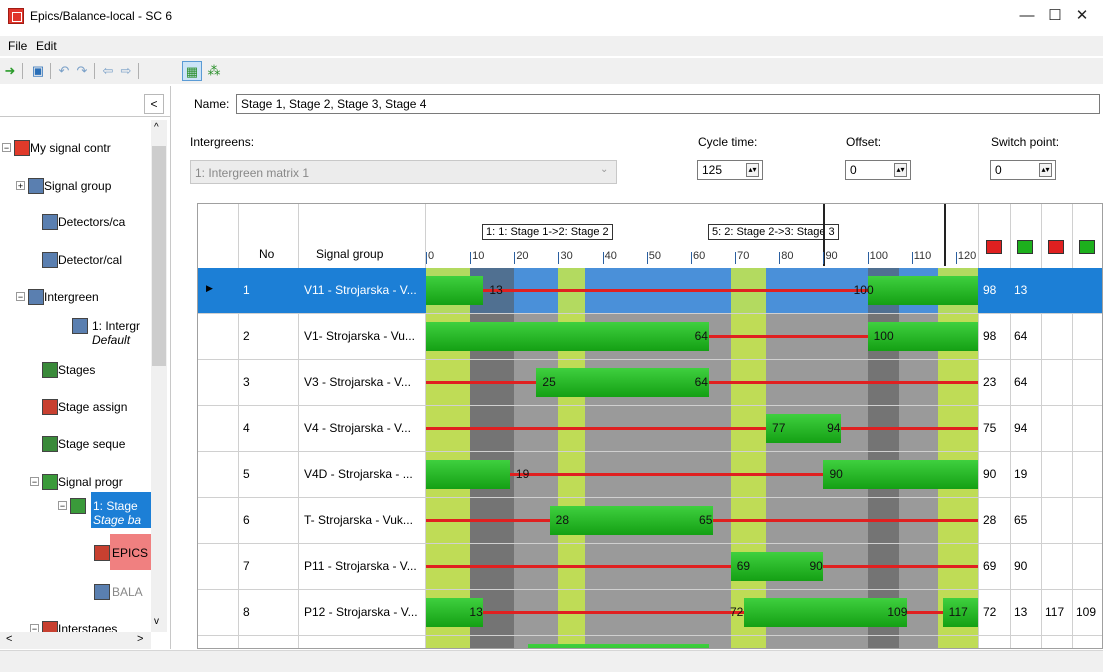 The width and height of the screenshot is (1103, 672). I want to click on menu-file: File, so click(17, 46).